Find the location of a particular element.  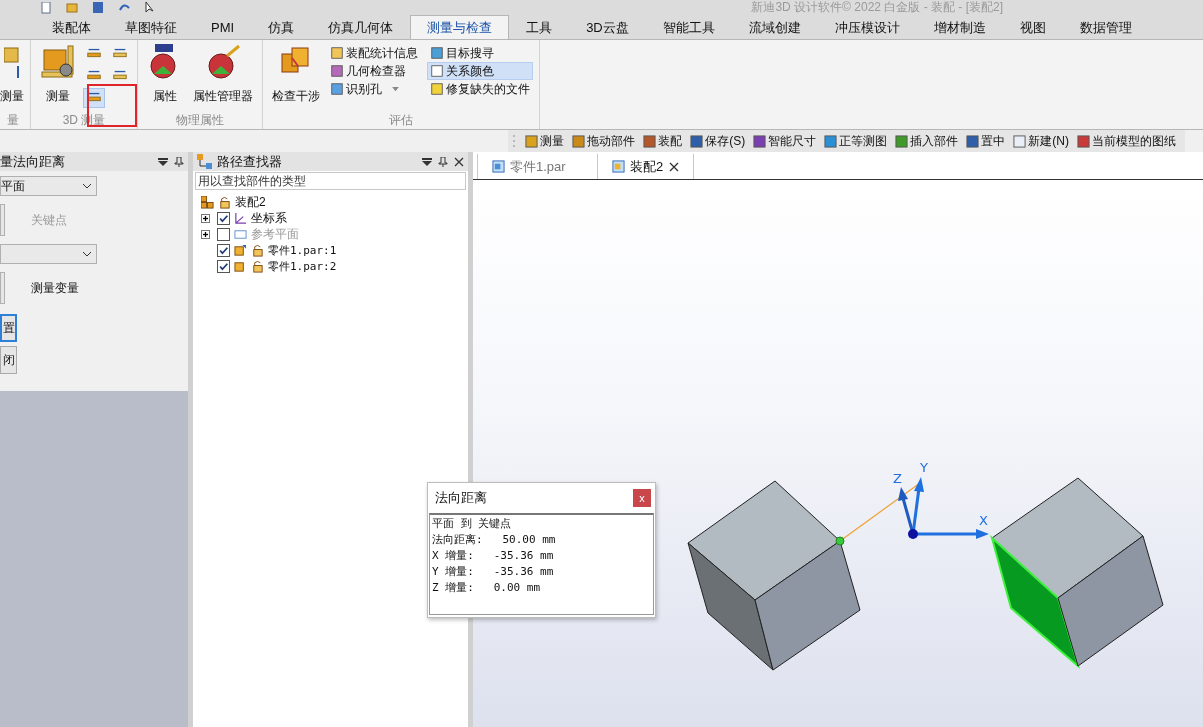

panel-button: 闭 is located at coordinates (8, 360).